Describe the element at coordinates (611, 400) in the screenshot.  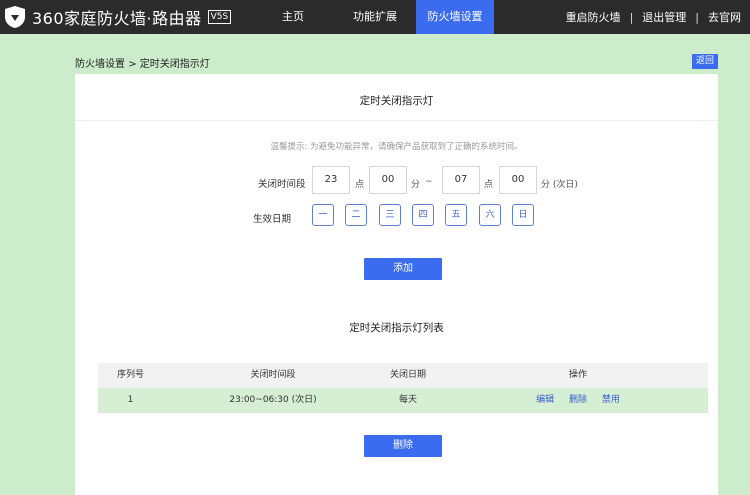
I see `disable-link: 禁用` at that location.